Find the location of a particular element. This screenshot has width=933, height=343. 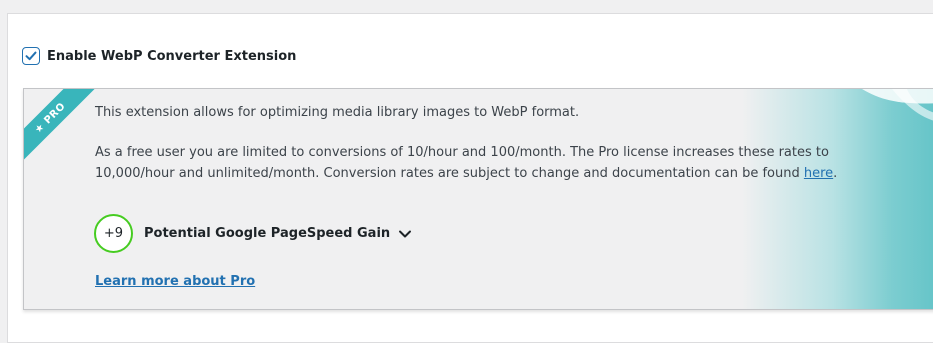

pro-ribbon: ★ PRO is located at coordinates (62, 129).